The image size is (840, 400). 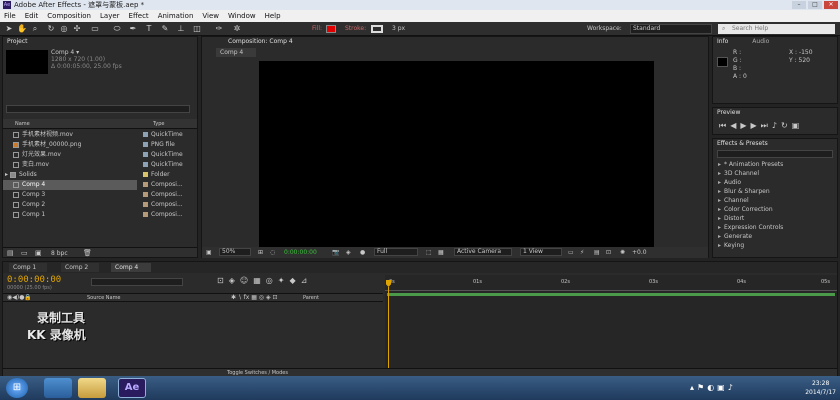 I want to click on color-channel-icon: ●, so click(x=362, y=252).